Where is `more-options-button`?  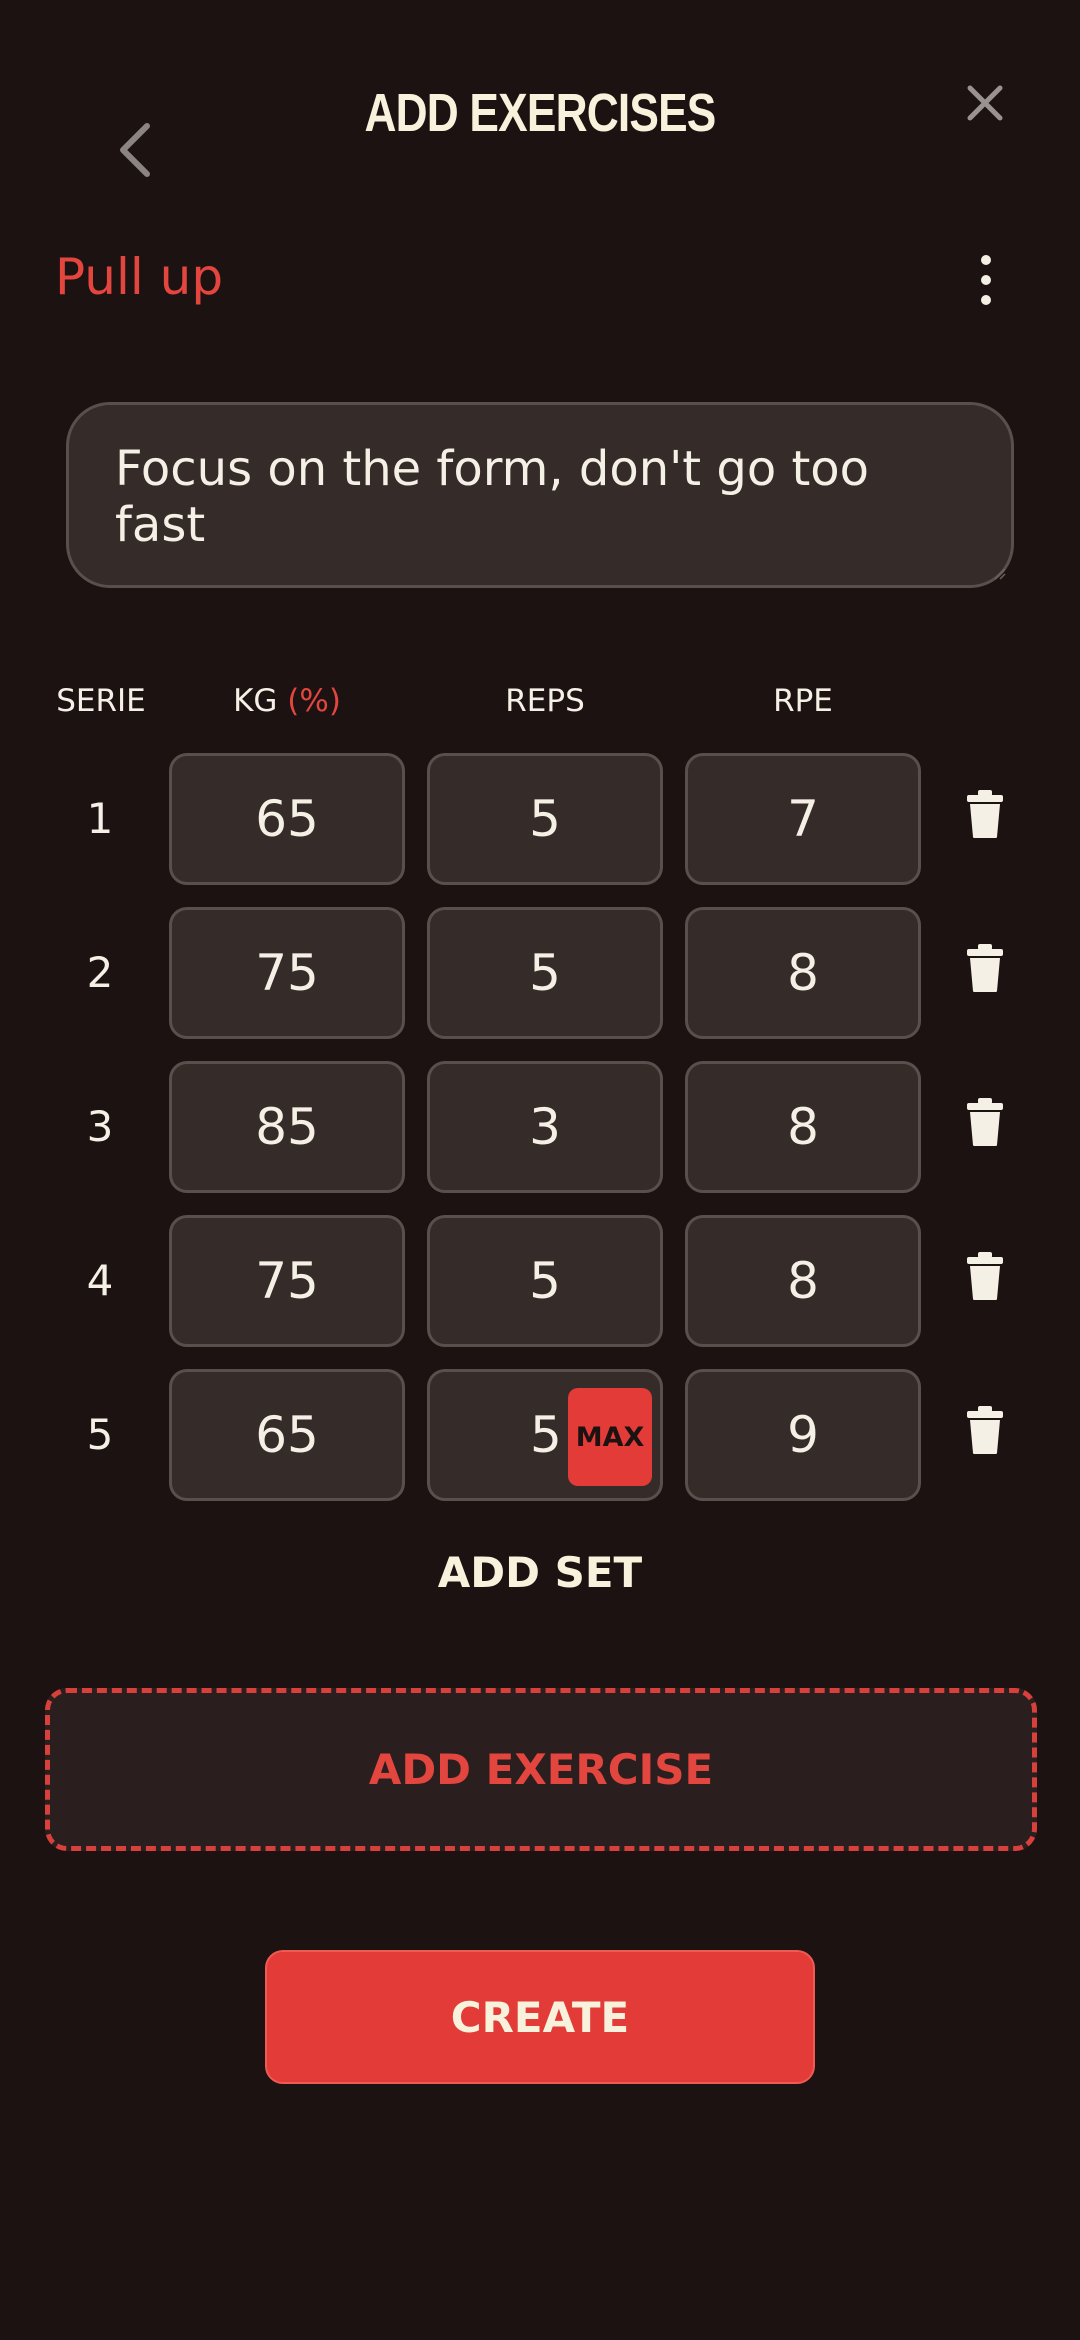
more-options-button is located at coordinates (986, 280).